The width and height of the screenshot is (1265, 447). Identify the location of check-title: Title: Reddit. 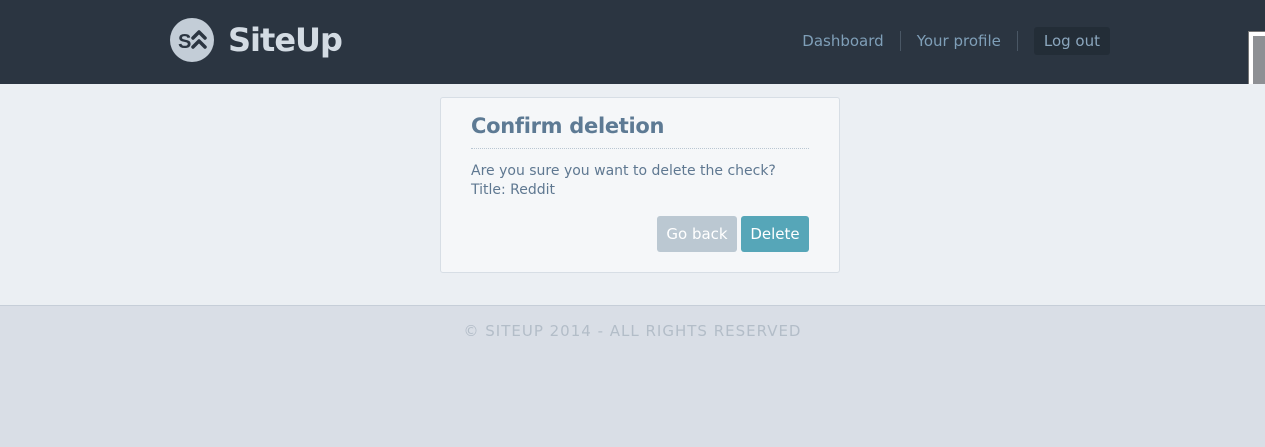
(513, 190).